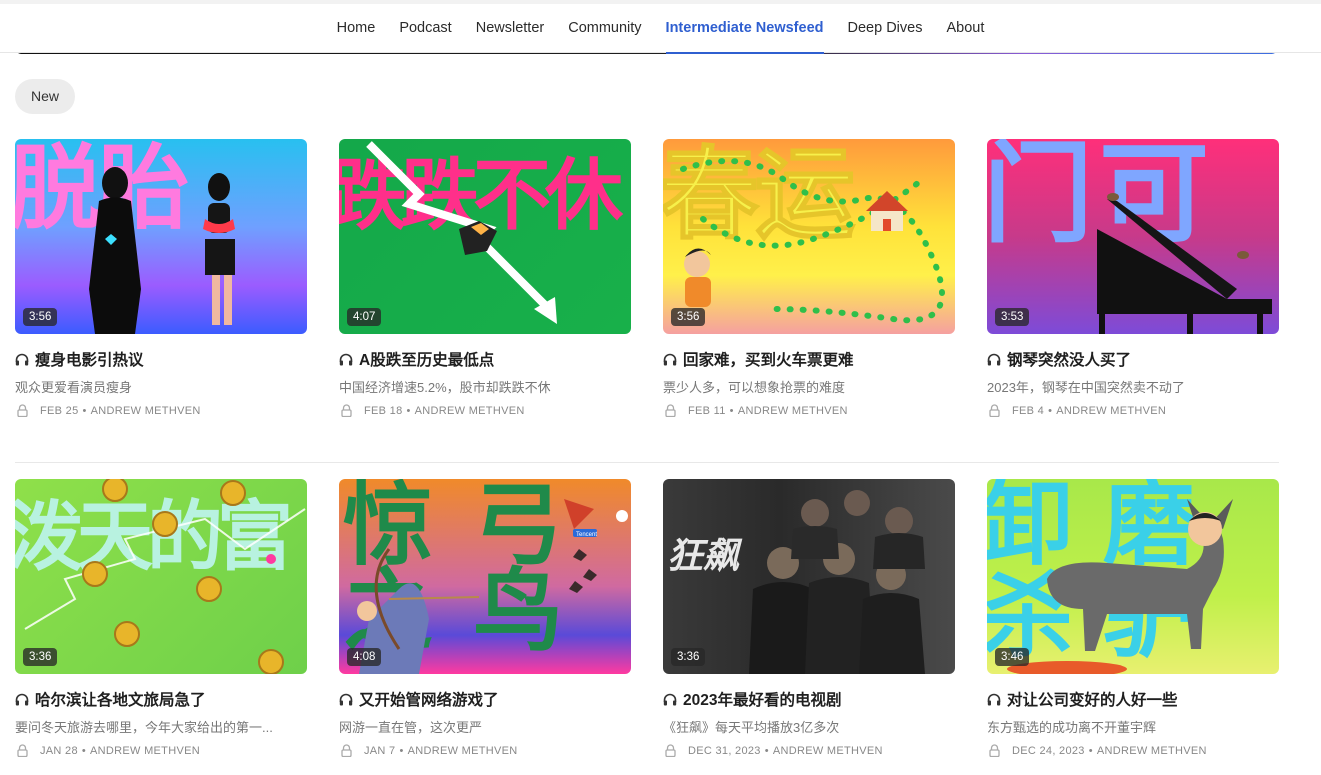 The width and height of the screenshot is (1321, 775). I want to click on duration-badge: 4:08, so click(364, 657).